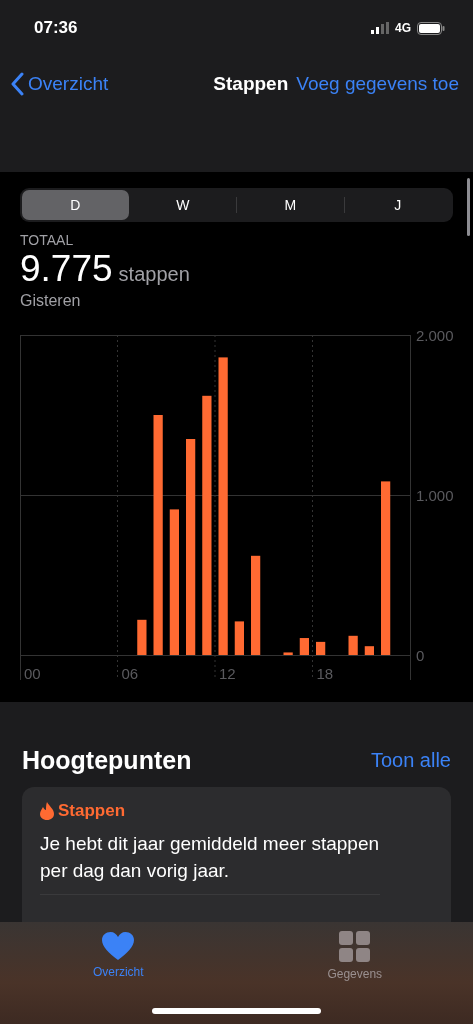 Image resolution: width=473 pixels, height=1024 pixels. Describe the element at coordinates (47, 811) in the screenshot. I see `flame-icon` at that location.